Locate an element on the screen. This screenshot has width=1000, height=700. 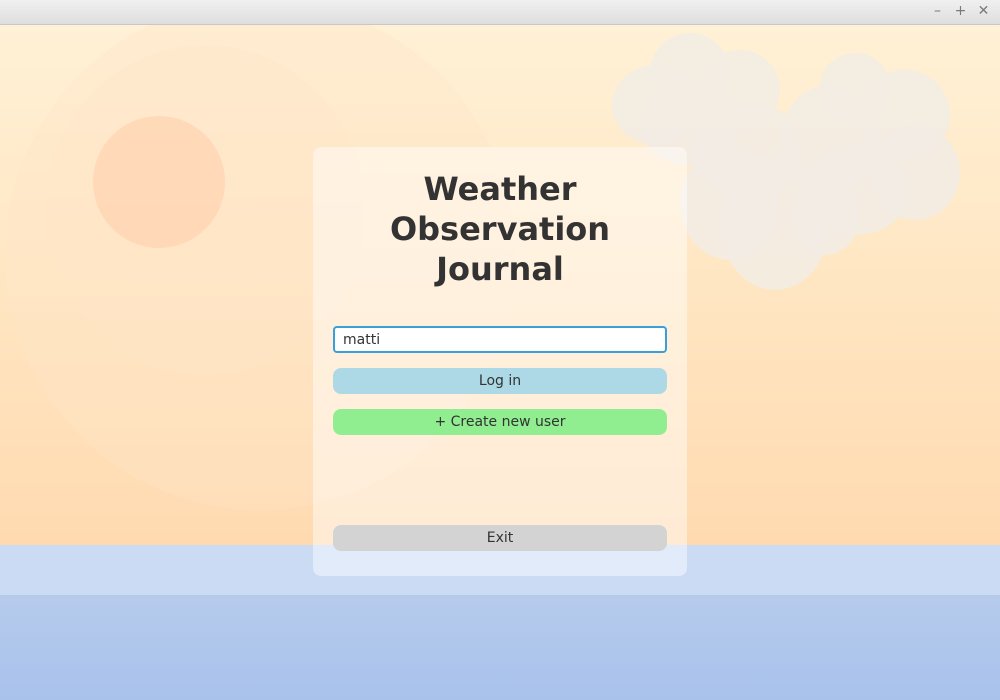
login-button: Log in is located at coordinates (500, 381).